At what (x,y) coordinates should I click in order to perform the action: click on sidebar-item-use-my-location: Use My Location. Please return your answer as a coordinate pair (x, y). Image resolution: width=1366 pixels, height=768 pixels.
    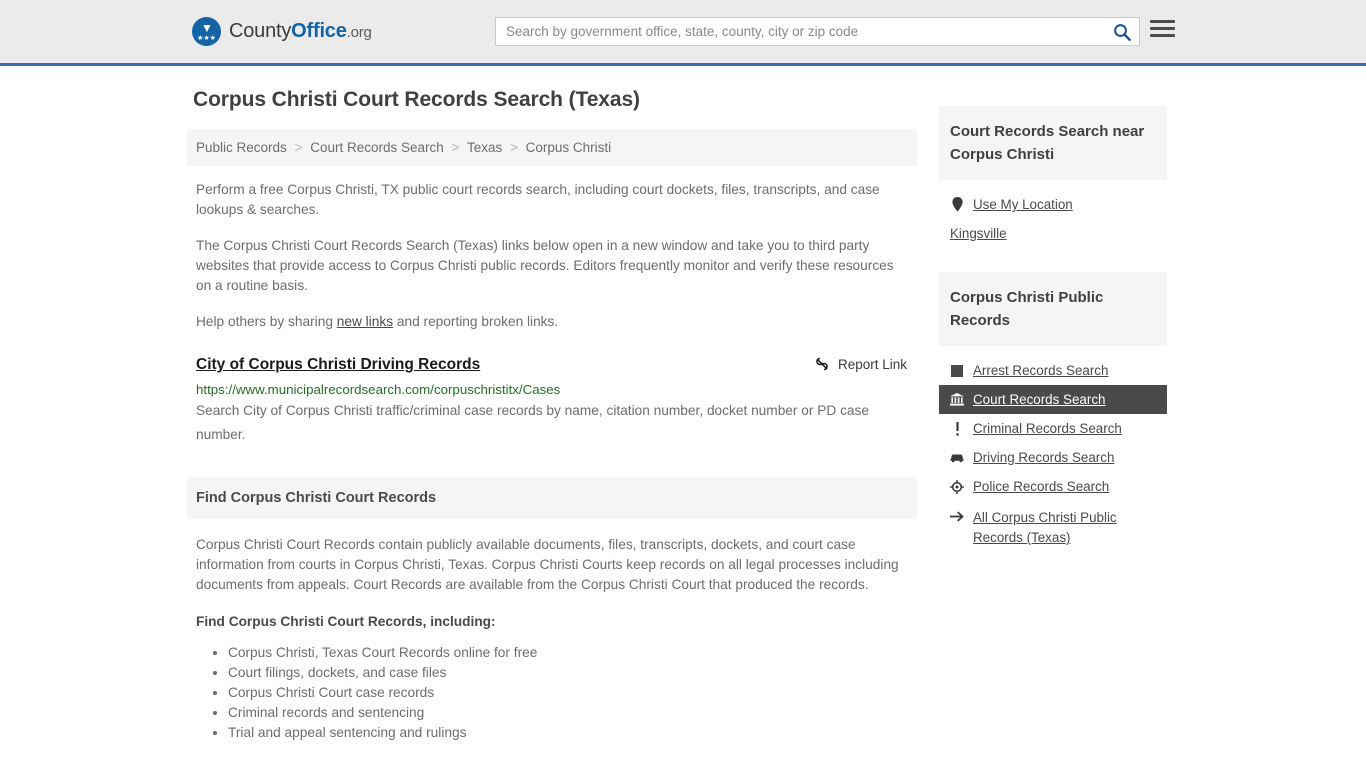
    Looking at the image, I should click on (1053, 204).